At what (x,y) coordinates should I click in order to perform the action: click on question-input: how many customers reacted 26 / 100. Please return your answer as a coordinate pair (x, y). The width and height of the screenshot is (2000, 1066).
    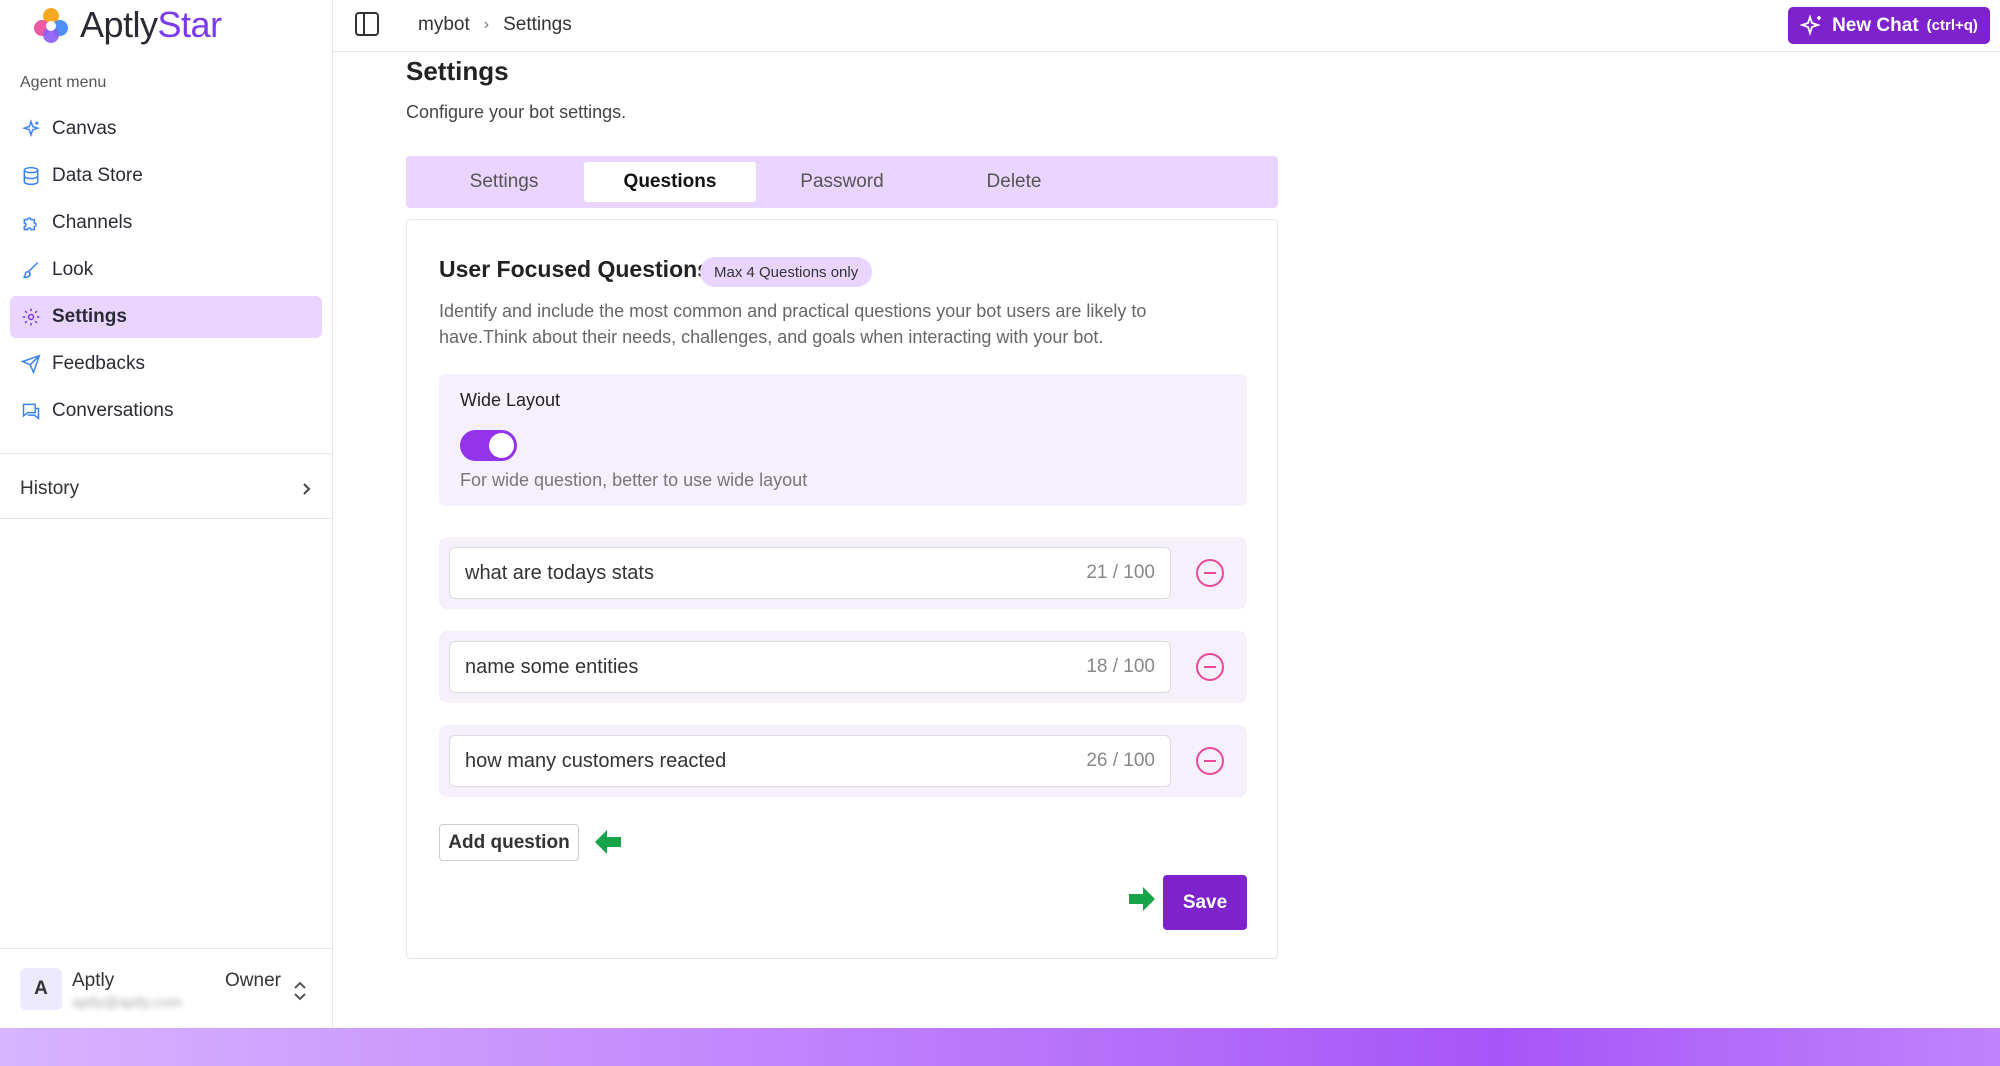
    Looking at the image, I should click on (810, 761).